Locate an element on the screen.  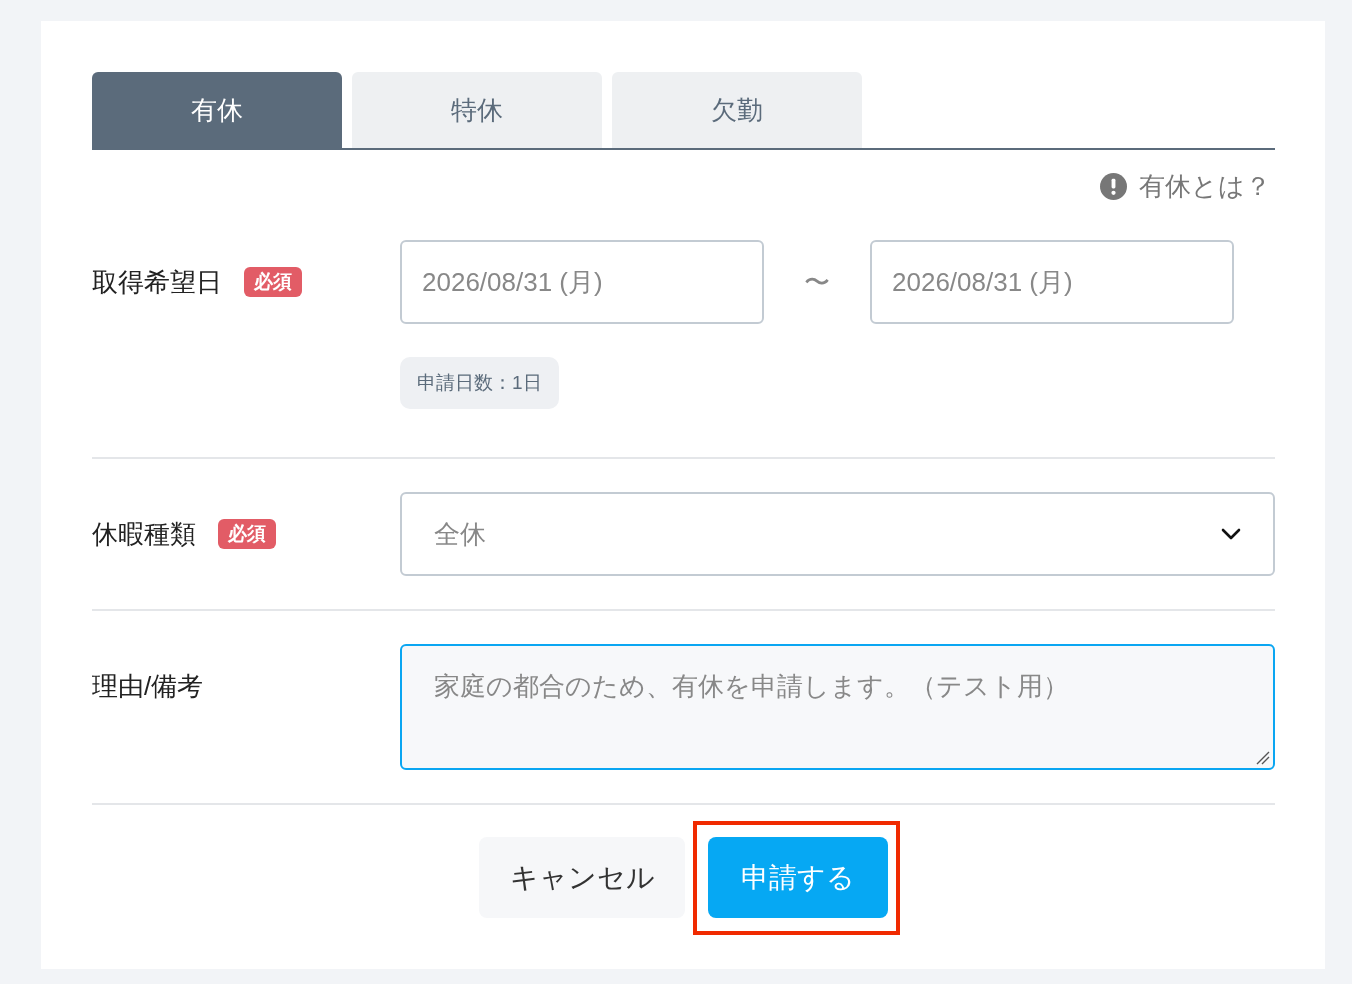
field-label: 休暇種類 is located at coordinates (144, 534).